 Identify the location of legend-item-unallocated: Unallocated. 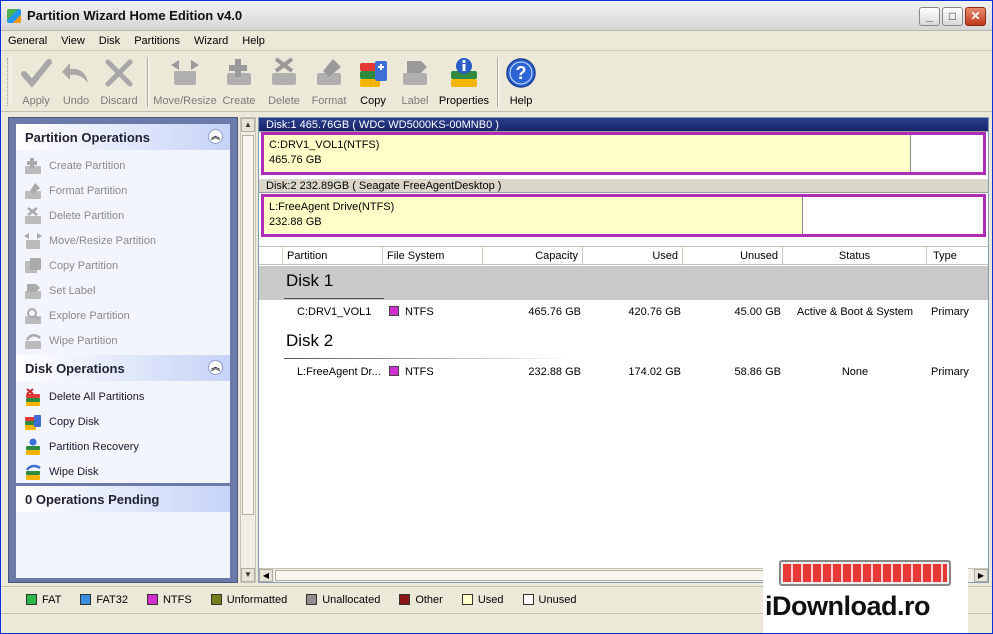
(343, 600).